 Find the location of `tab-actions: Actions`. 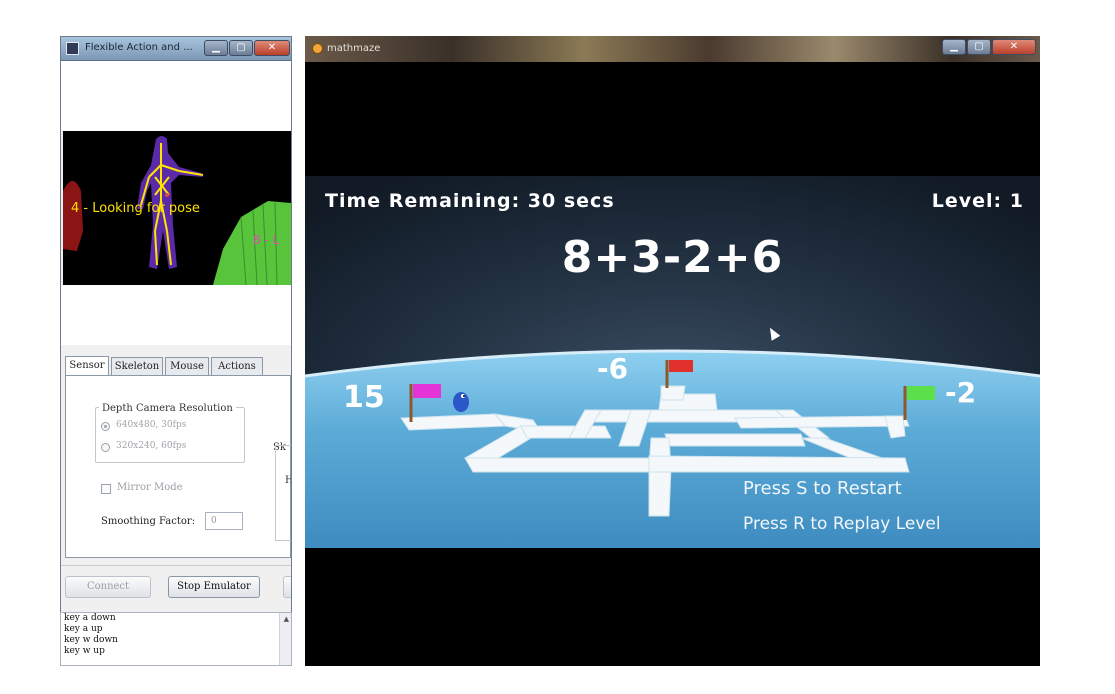

tab-actions: Actions is located at coordinates (237, 366).